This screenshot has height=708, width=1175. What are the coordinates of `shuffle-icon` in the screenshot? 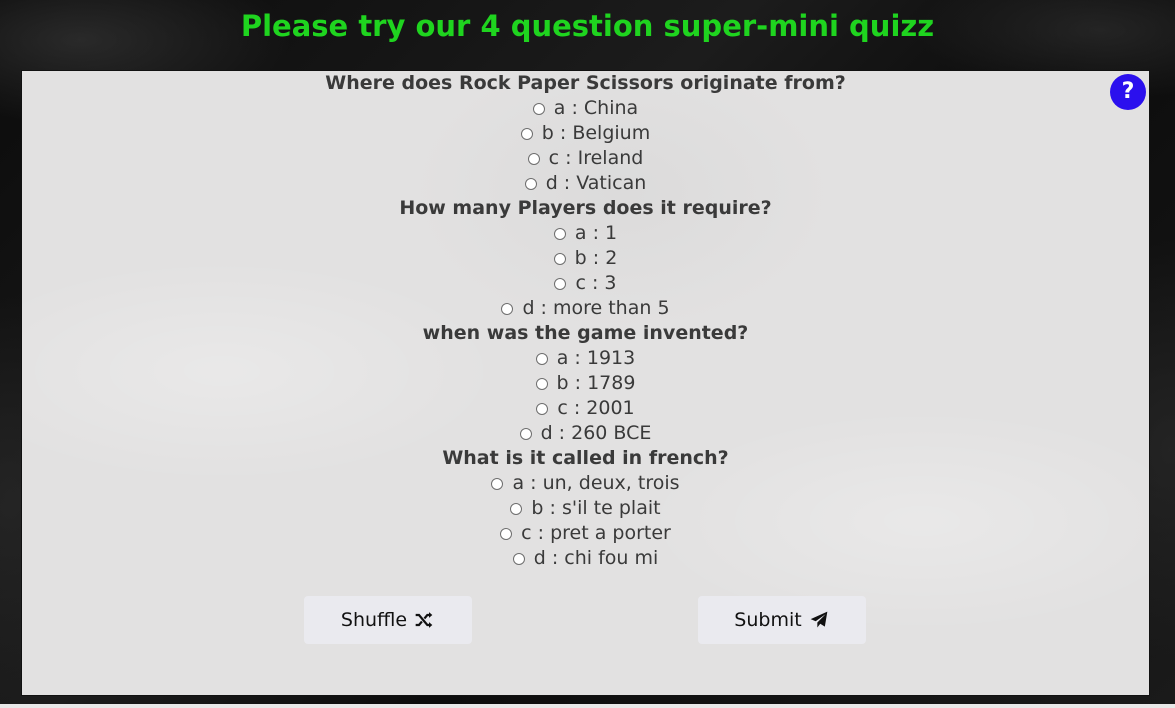 It's located at (424, 620).